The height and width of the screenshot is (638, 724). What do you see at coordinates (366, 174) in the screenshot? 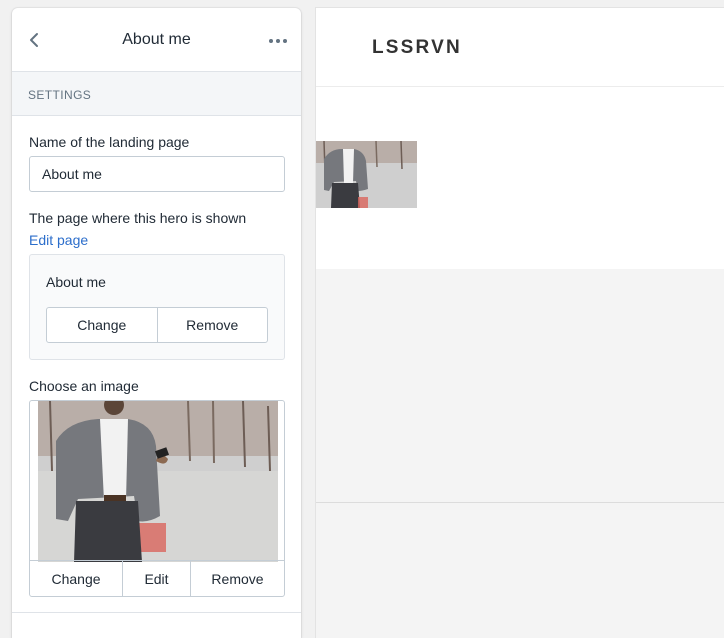
I see `hero-thumbnail` at bounding box center [366, 174].